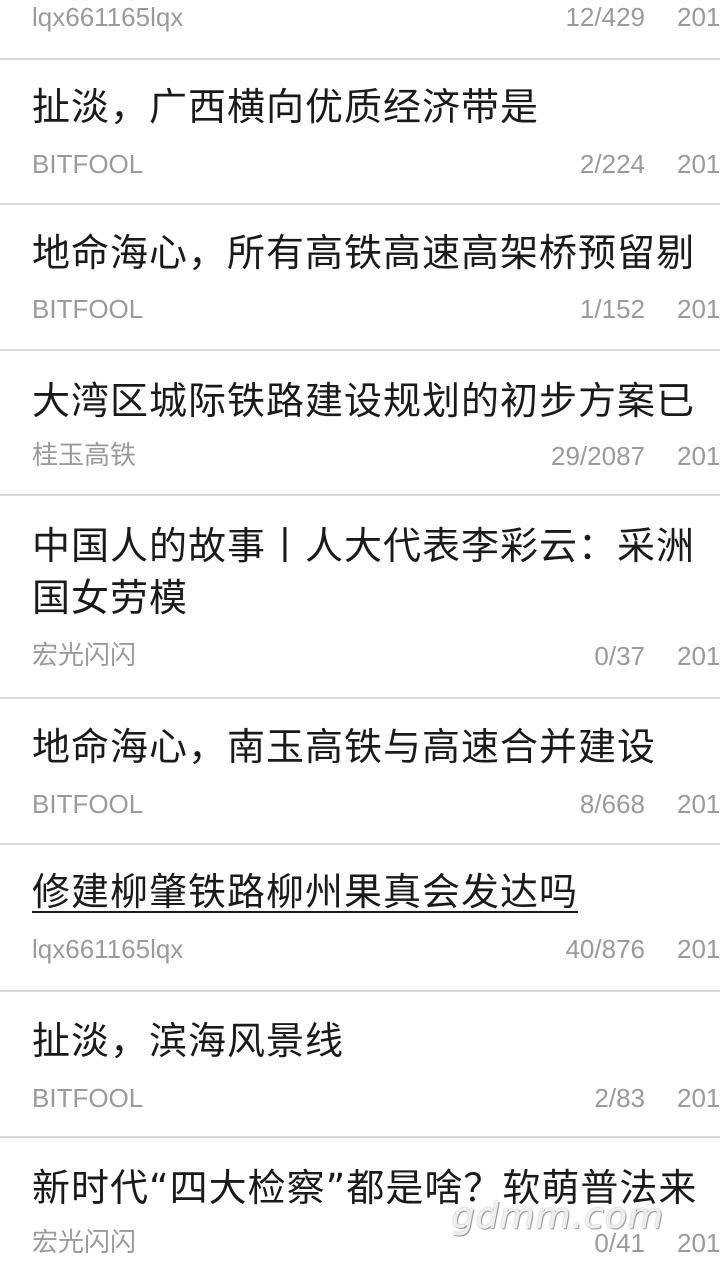 The image size is (720, 1280). What do you see at coordinates (84, 456) in the screenshot?
I see `post-author: 桂玉高铁` at bounding box center [84, 456].